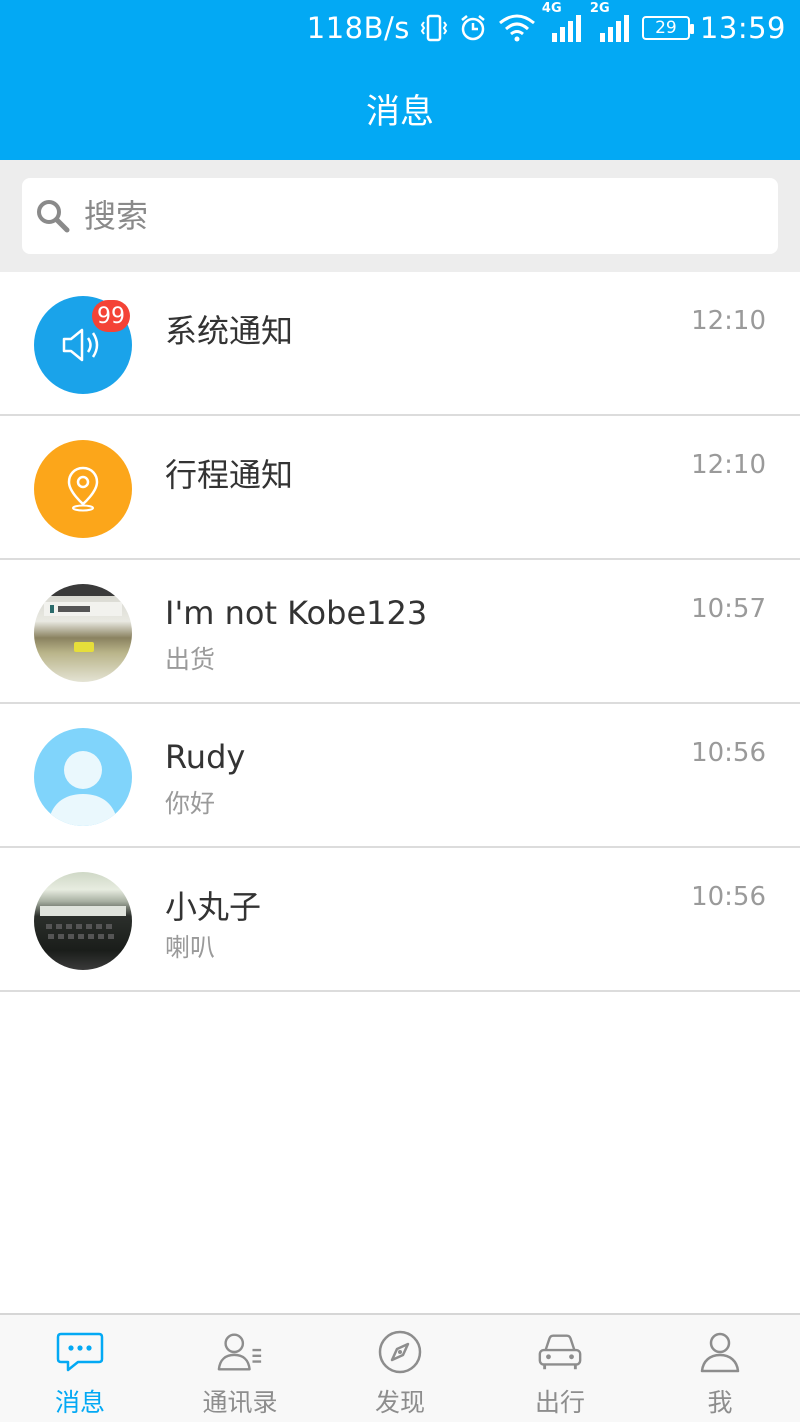 The height and width of the screenshot is (1422, 800). I want to click on conversation-row-xiaowanzi: 小丸子 喇叭 10:56, so click(400, 920).